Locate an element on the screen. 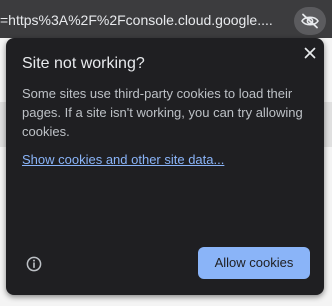 The image size is (332, 306). allow-cookies-button: Allow cookies is located at coordinates (254, 263).